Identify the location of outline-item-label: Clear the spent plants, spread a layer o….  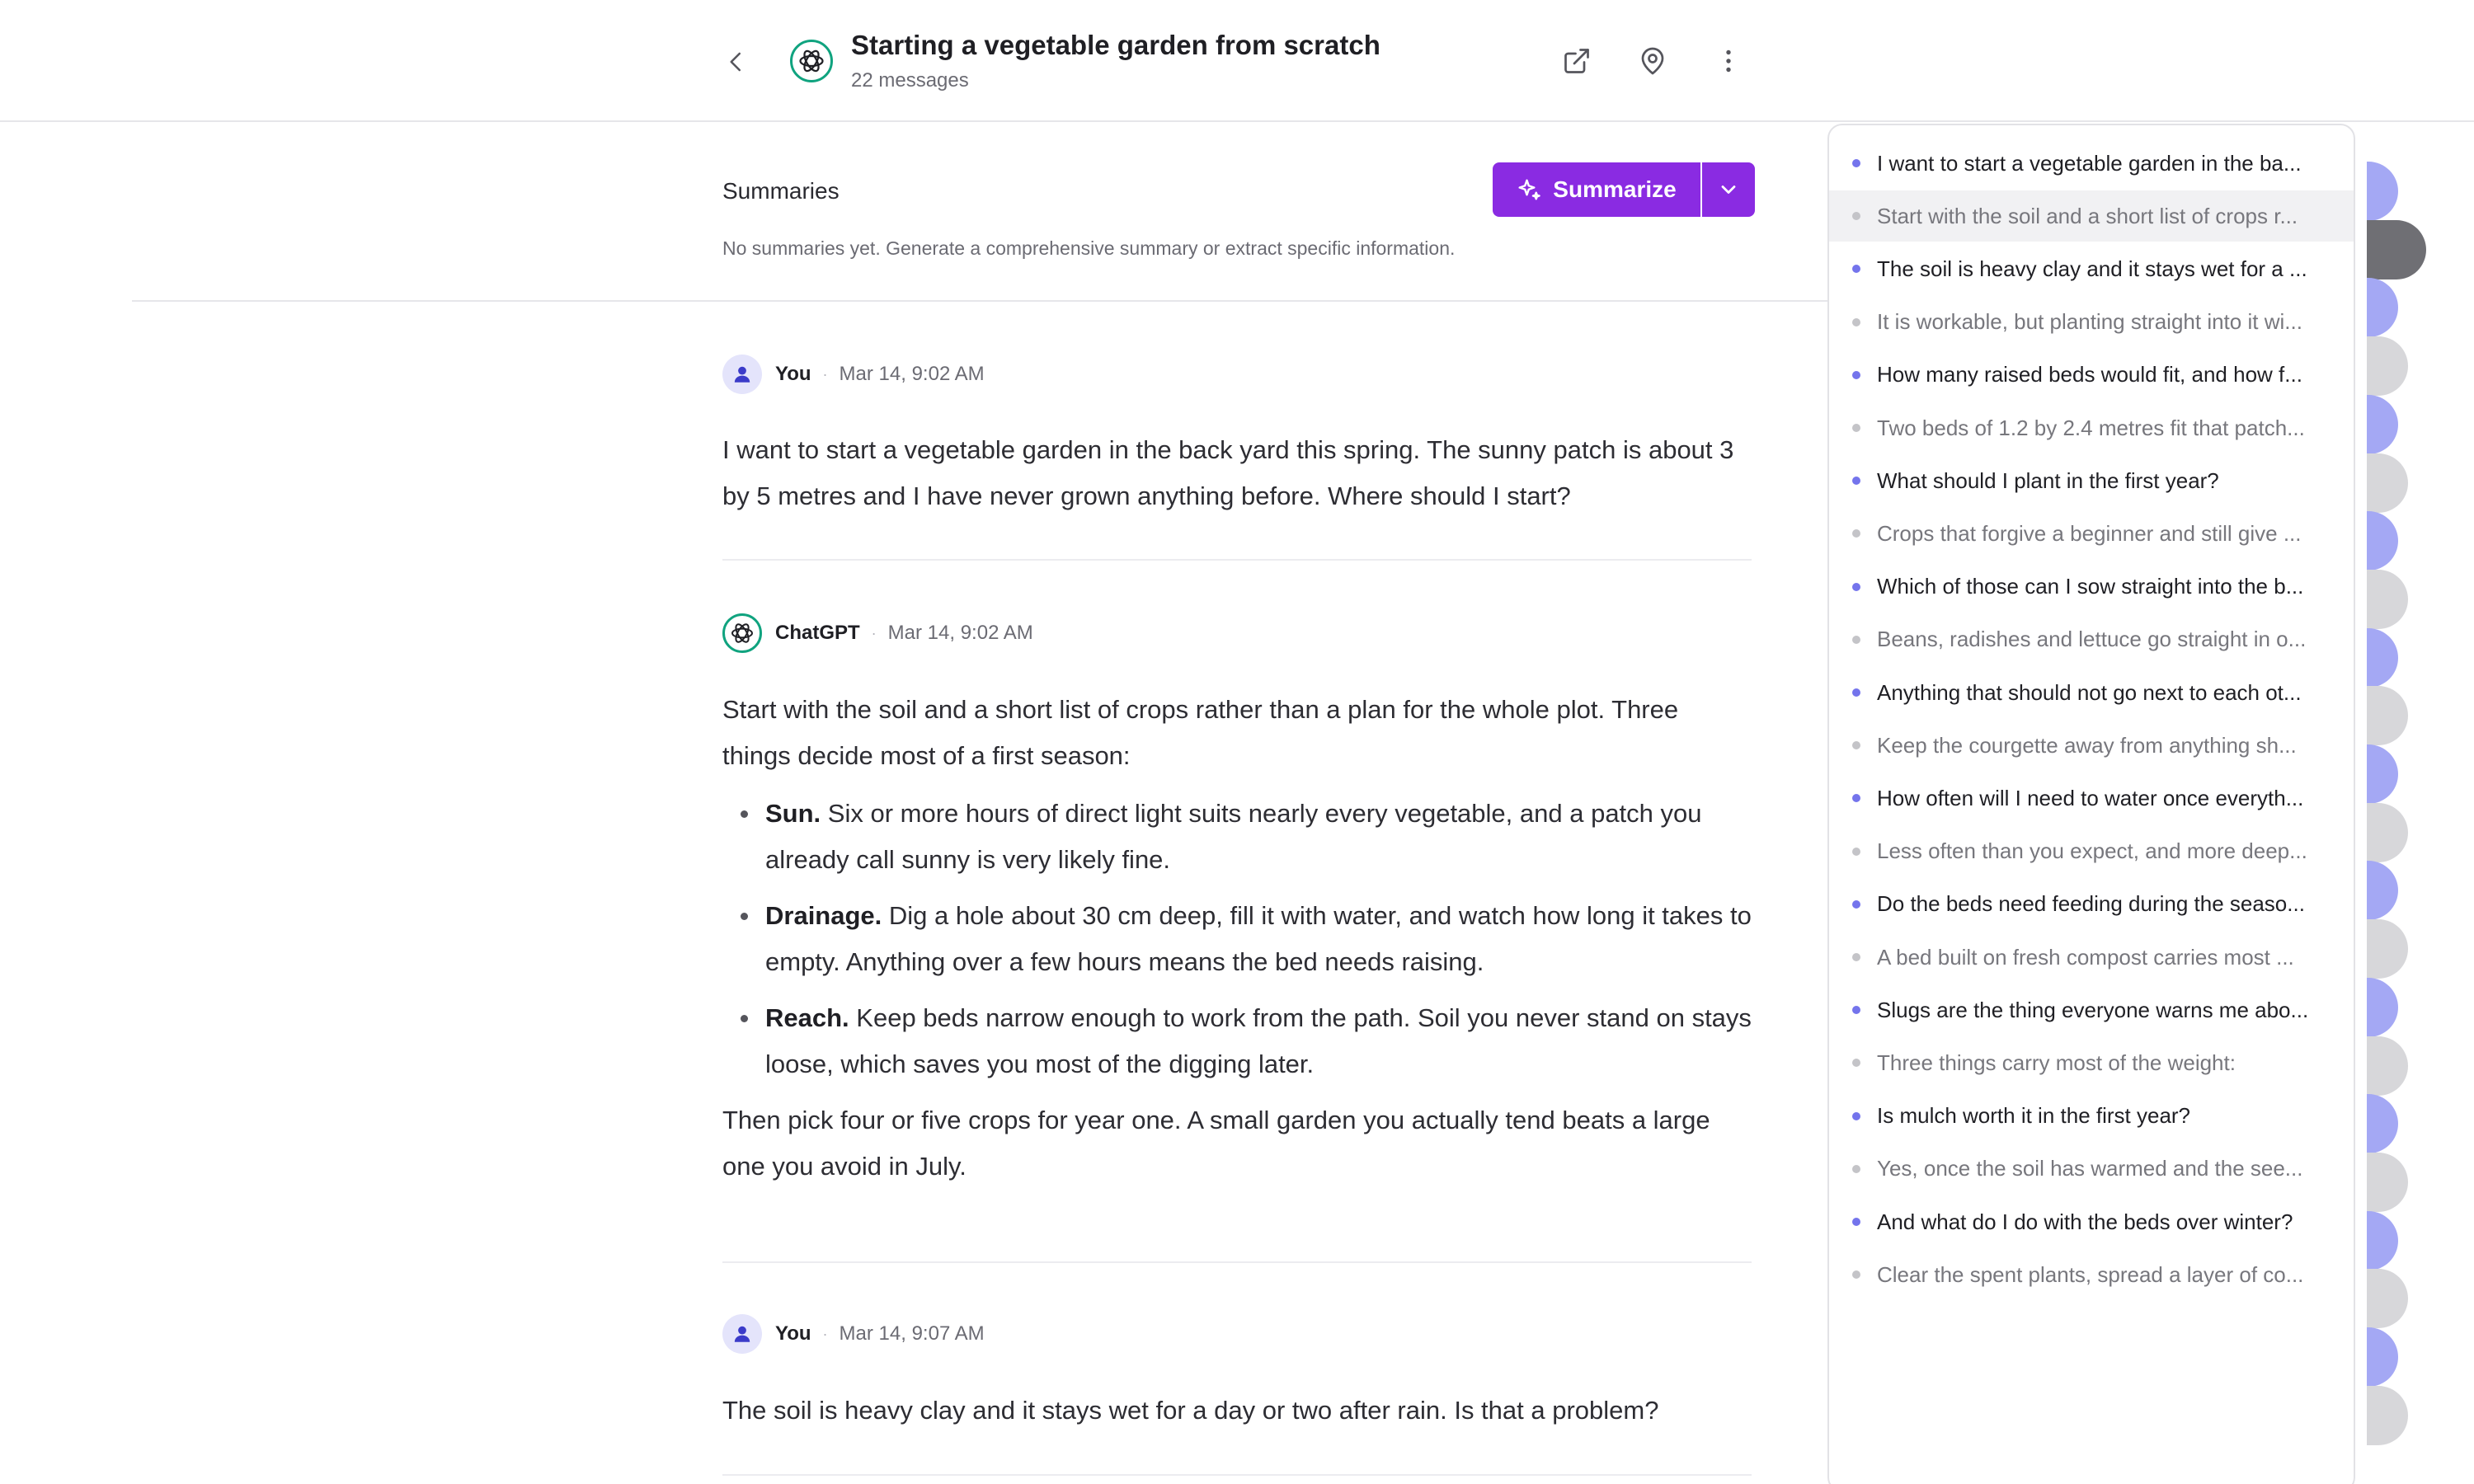
(2090, 1274).